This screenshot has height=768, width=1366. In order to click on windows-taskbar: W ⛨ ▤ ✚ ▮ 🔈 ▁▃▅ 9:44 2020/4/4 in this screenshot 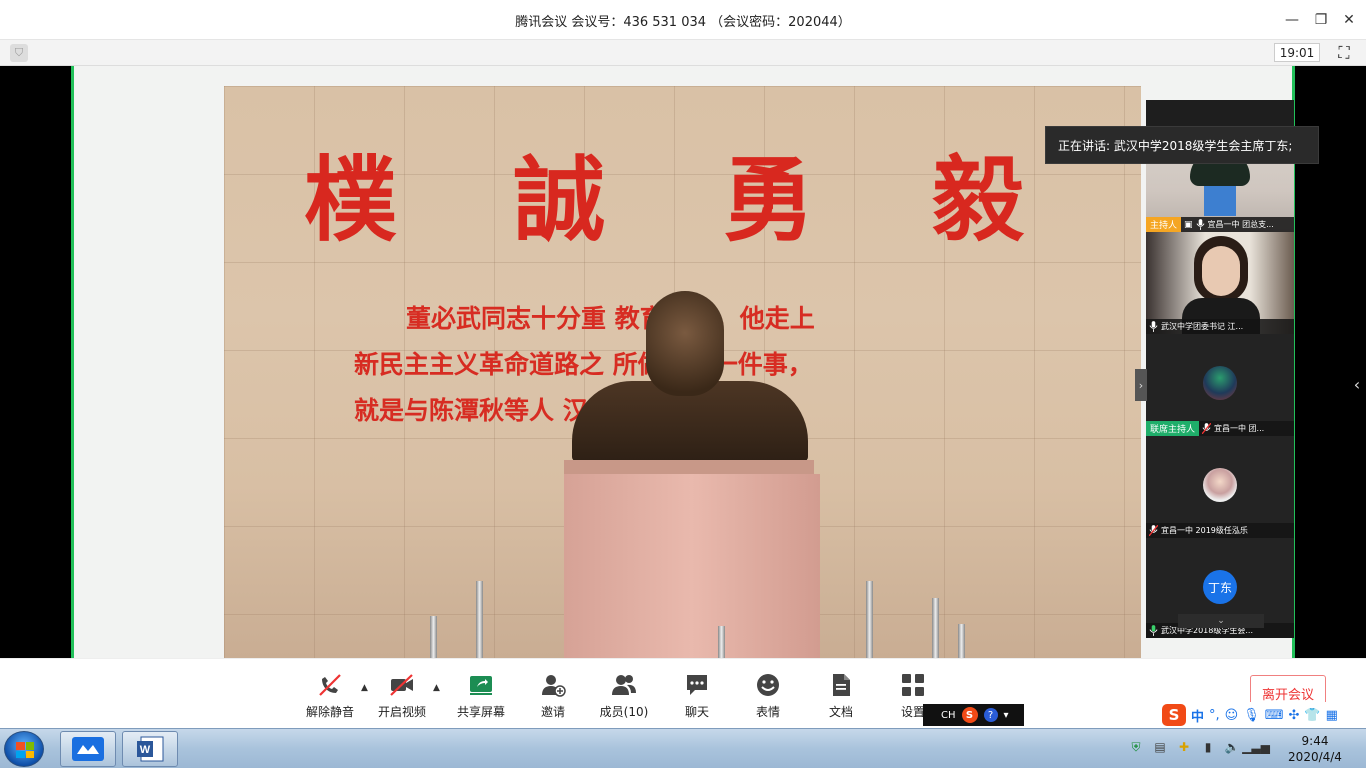, I will do `click(683, 748)`.